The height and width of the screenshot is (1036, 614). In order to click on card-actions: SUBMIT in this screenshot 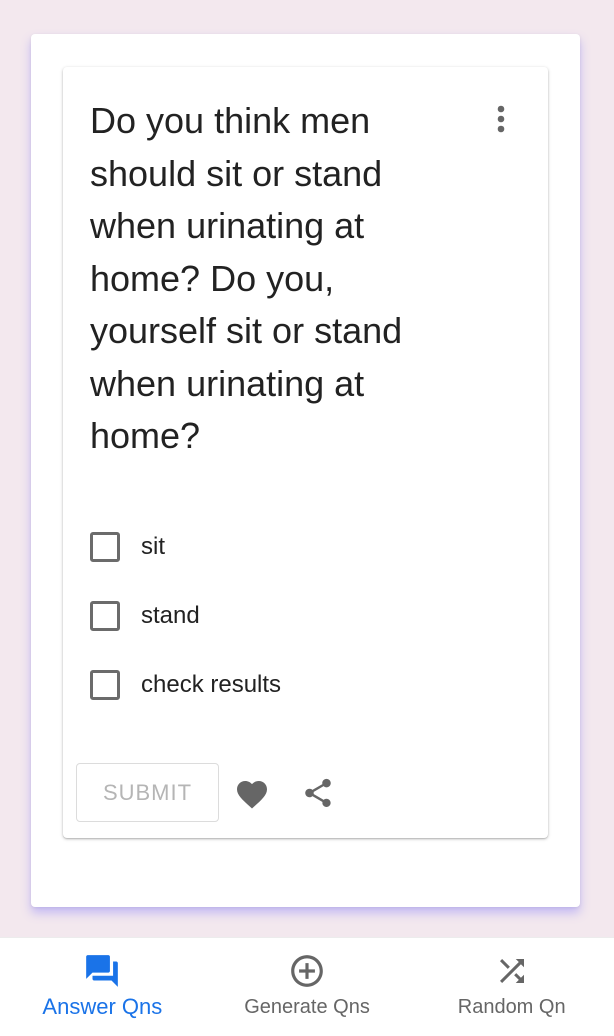, I will do `click(306, 792)`.